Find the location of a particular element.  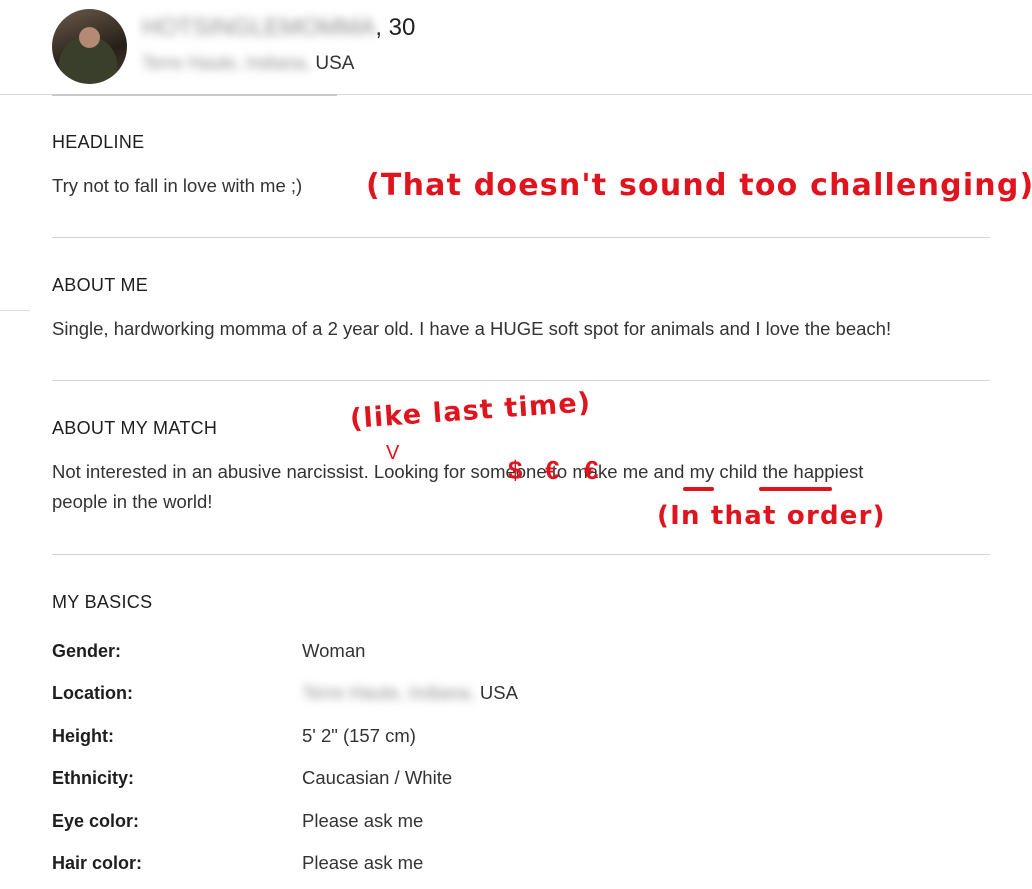

basic-label-location: Location: is located at coordinates (92, 693).